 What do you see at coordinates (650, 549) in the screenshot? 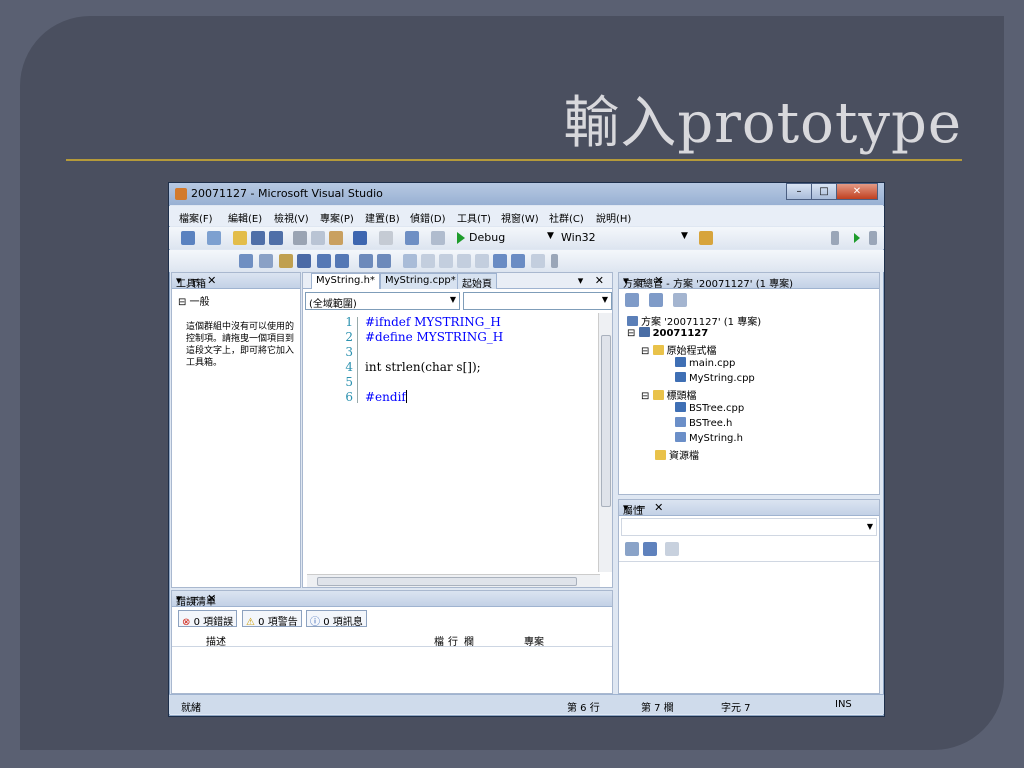
I see `alphabetical-icon` at bounding box center [650, 549].